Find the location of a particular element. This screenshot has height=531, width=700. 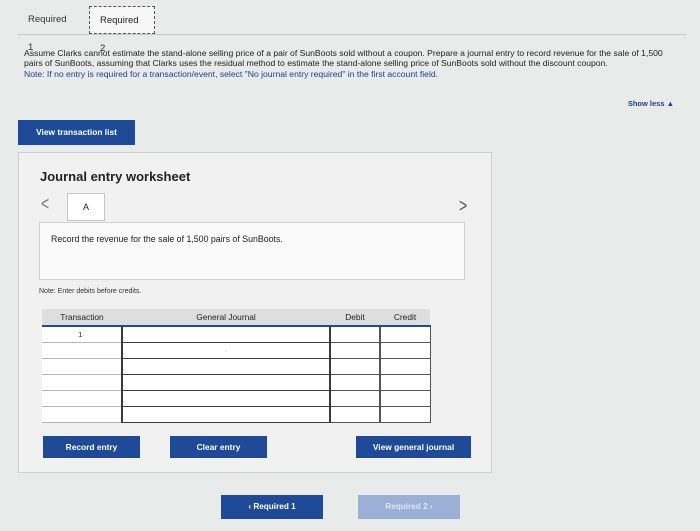

prev-requirement-button: ‹ Required 1 is located at coordinates (272, 507).